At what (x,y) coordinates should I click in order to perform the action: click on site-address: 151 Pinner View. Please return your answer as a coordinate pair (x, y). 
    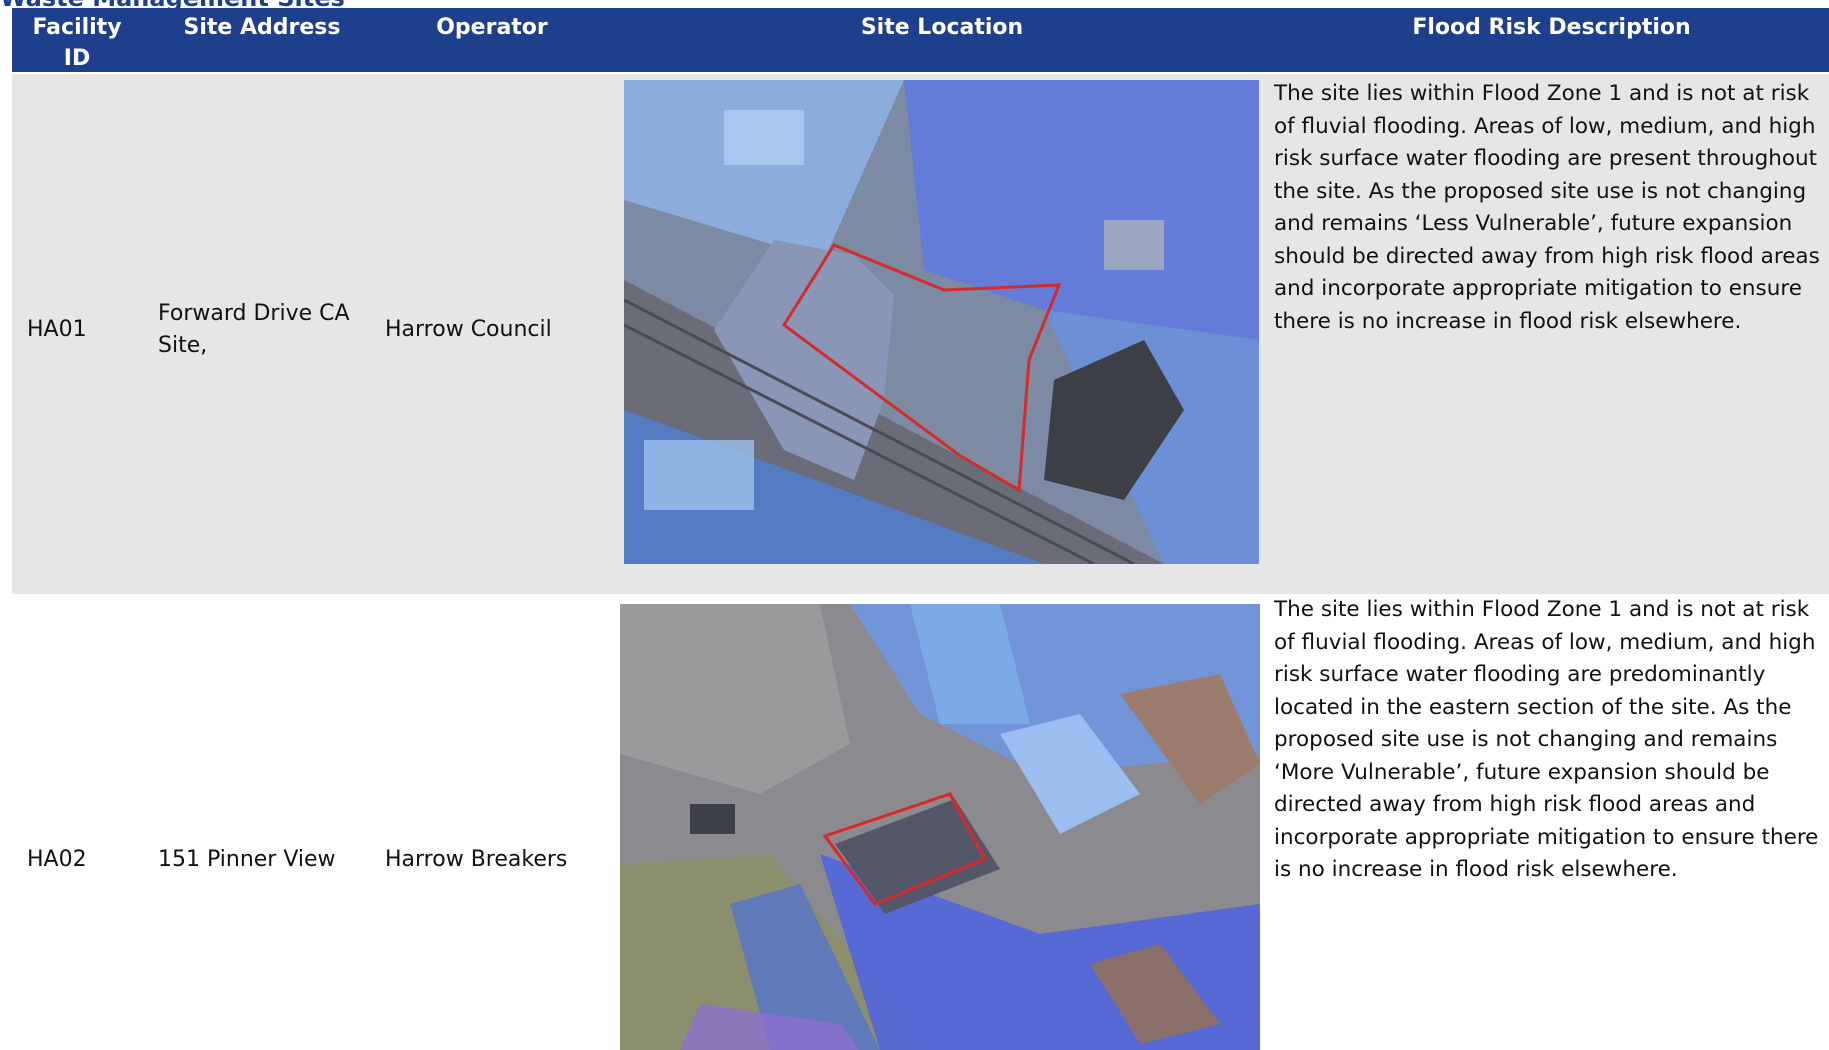
    Looking at the image, I should click on (247, 859).